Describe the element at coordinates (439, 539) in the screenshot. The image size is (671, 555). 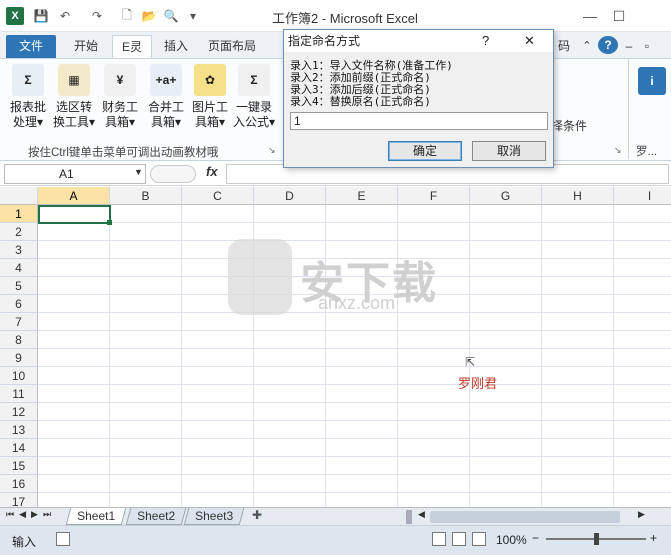
I see `normal-view-icon` at that location.